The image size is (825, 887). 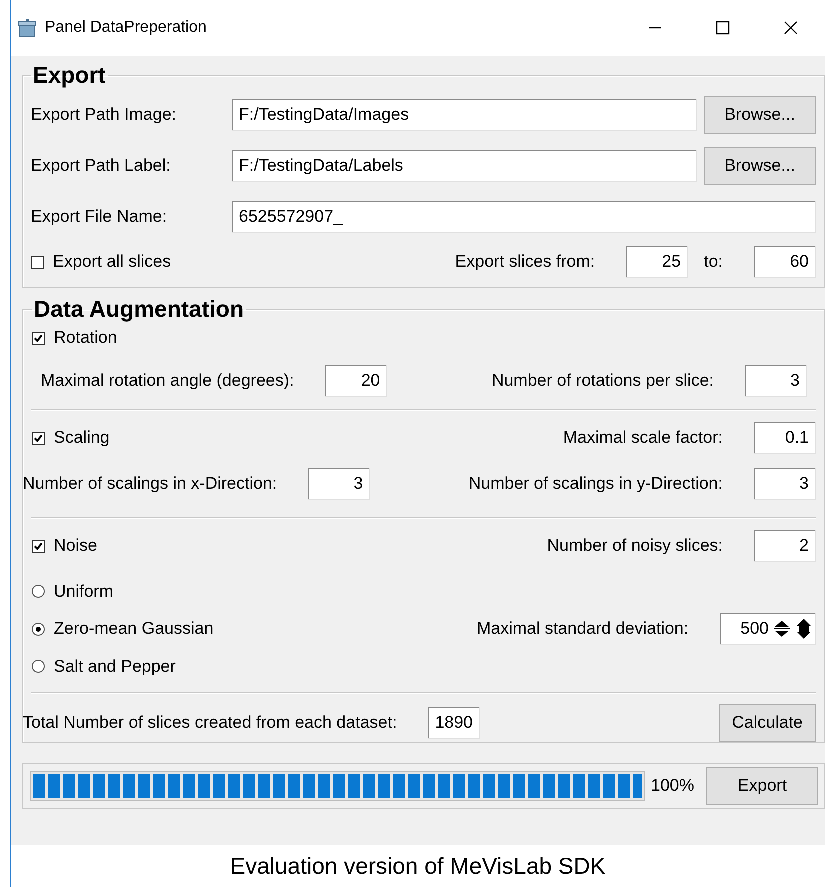 What do you see at coordinates (86, 338) in the screenshot?
I see `checkbox-label: Rotation` at bounding box center [86, 338].